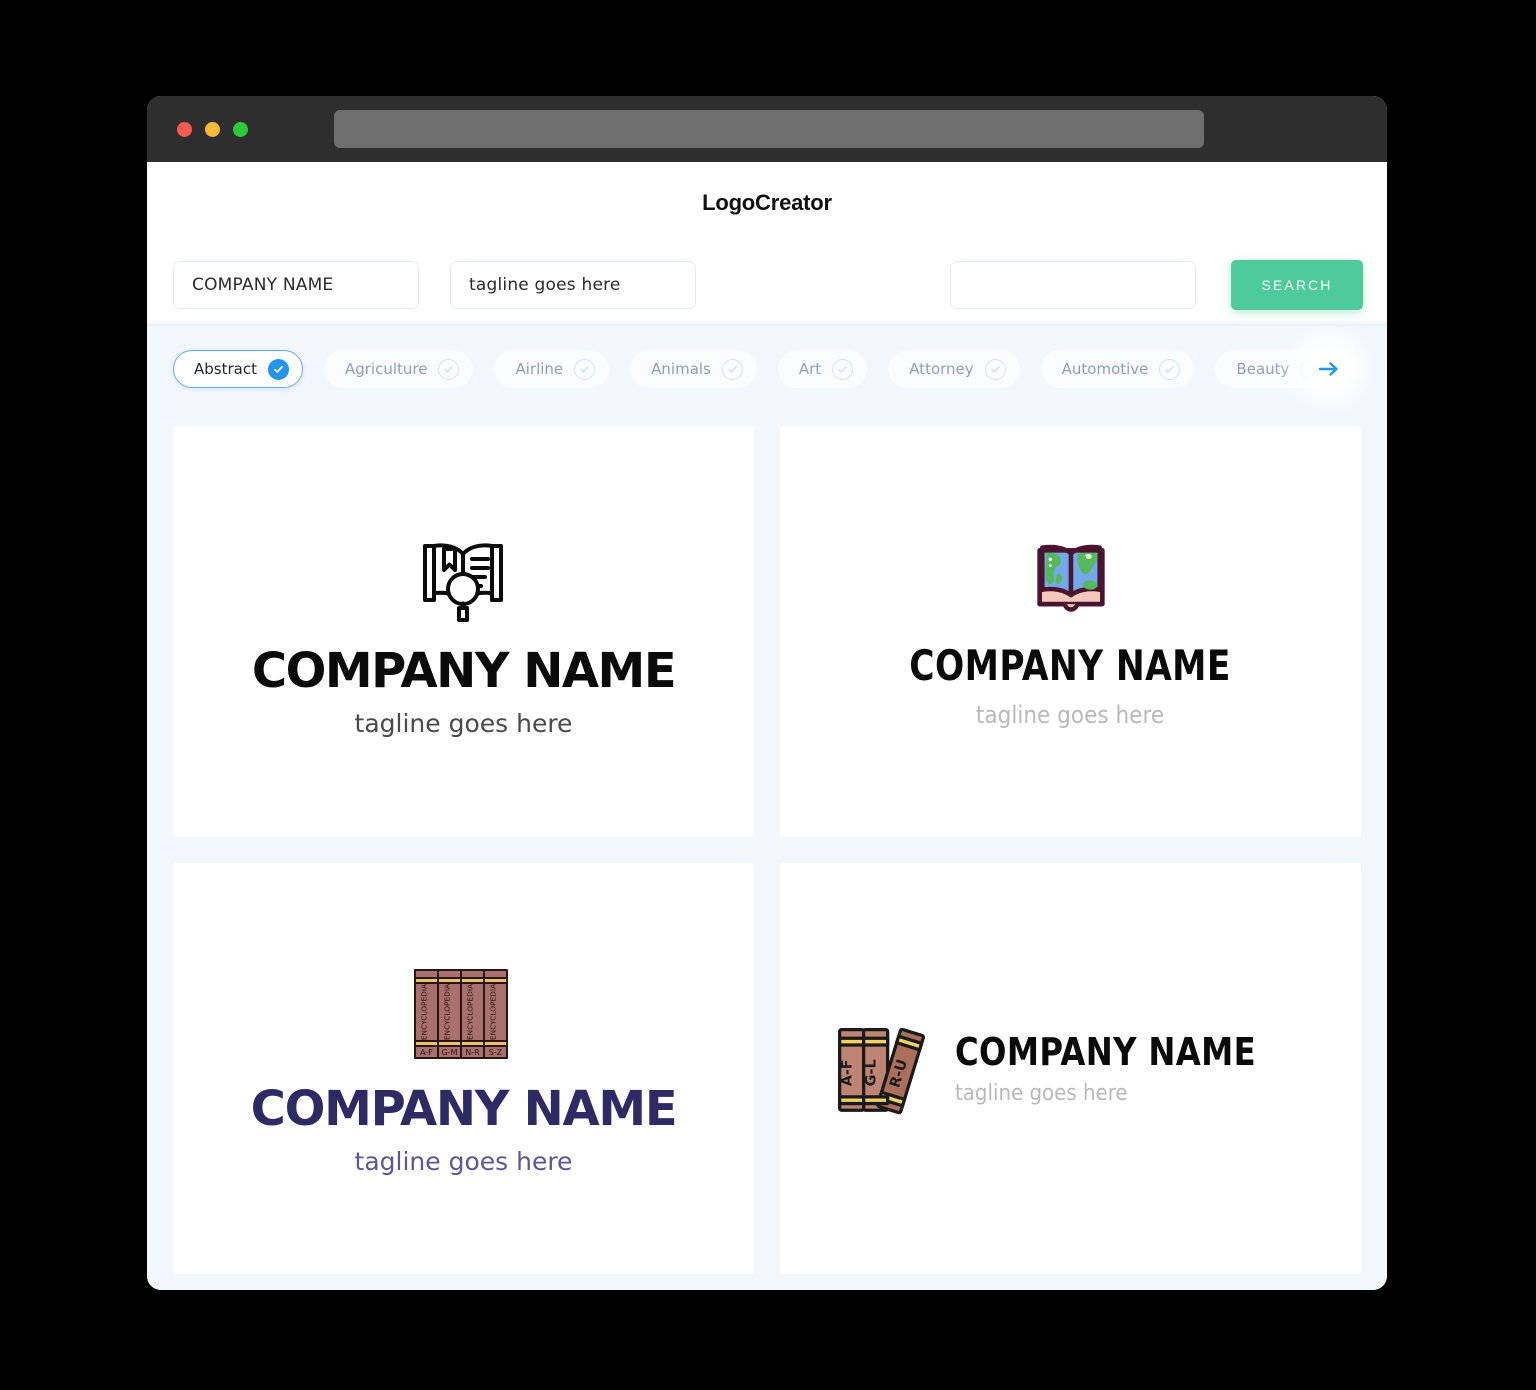  I want to click on three-books-icon: A-F G-L R-U, so click(882, 1070).